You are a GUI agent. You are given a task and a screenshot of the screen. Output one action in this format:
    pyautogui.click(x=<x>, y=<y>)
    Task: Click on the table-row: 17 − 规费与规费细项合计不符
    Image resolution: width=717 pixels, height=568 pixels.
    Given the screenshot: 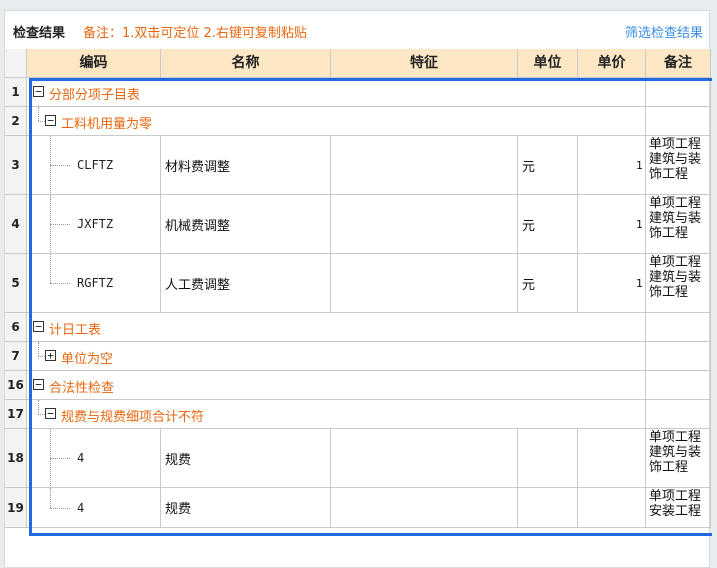 What is the action you would take?
    pyautogui.click(x=358, y=414)
    